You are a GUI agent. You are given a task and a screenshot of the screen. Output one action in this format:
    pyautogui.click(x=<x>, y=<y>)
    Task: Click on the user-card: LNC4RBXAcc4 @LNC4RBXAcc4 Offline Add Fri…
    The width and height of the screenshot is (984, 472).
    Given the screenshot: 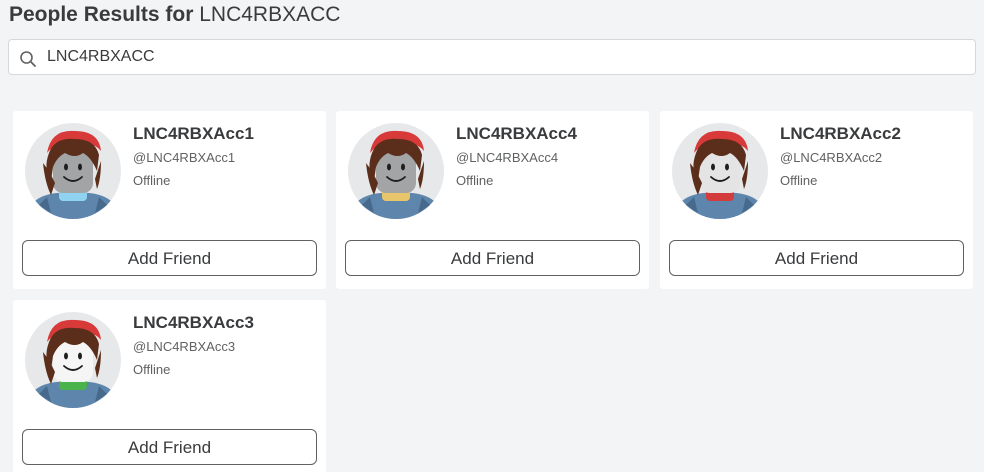 What is the action you would take?
    pyautogui.click(x=492, y=200)
    